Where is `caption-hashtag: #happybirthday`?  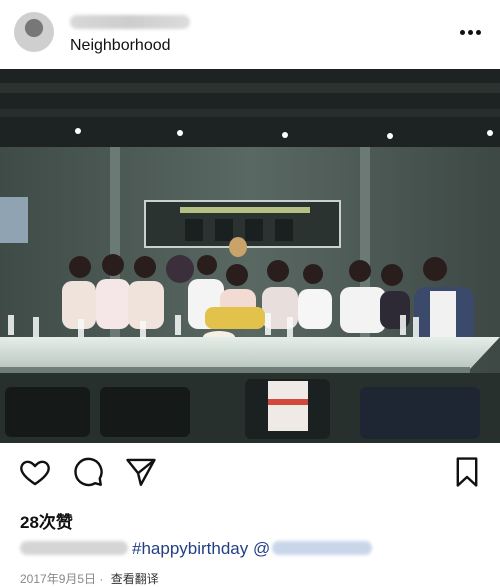
caption-hashtag: #happybirthday is located at coordinates (190, 548).